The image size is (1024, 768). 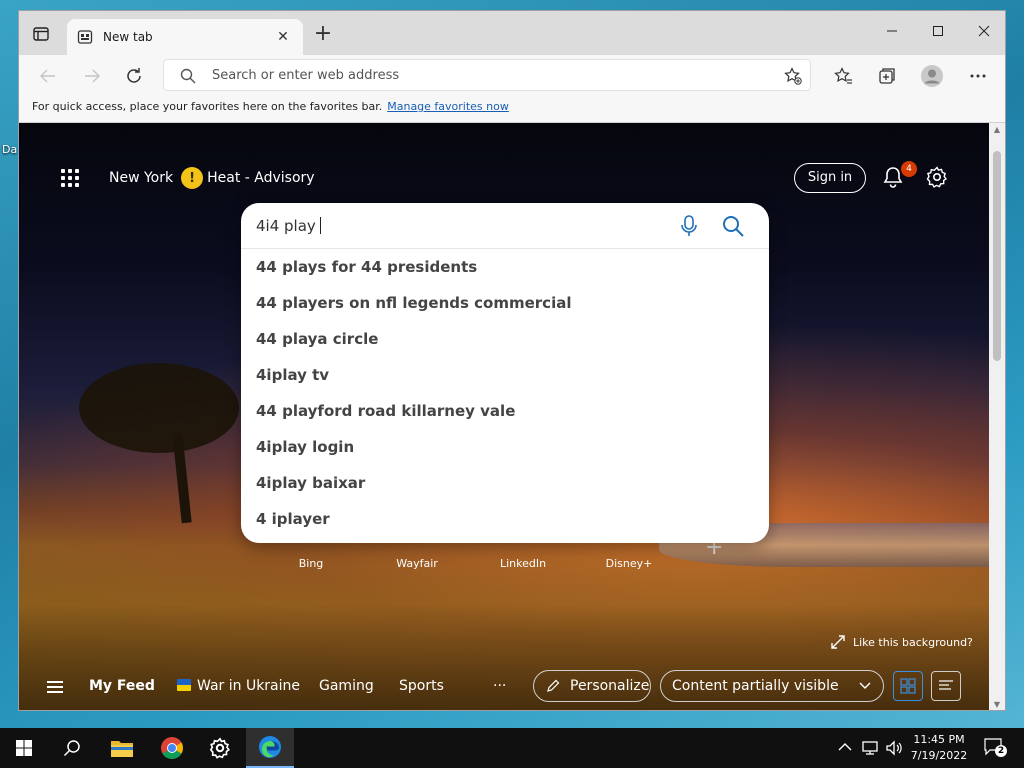 What do you see at coordinates (311, 563) in the screenshot?
I see `quick-link-label: Bing` at bounding box center [311, 563].